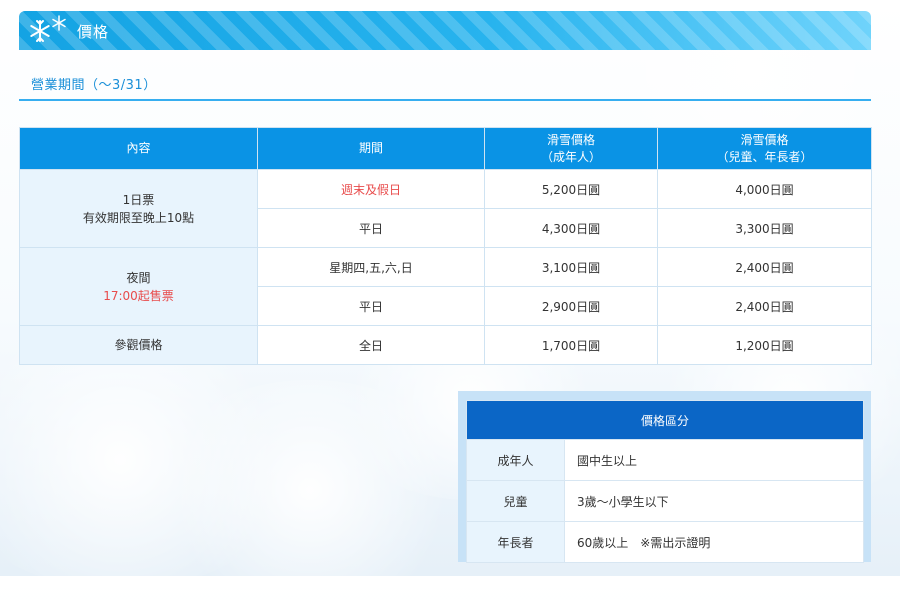 This screenshot has width=900, height=600. What do you see at coordinates (571, 228) in the screenshot?
I see `adult-price-cell: 4,300日圓` at bounding box center [571, 228].